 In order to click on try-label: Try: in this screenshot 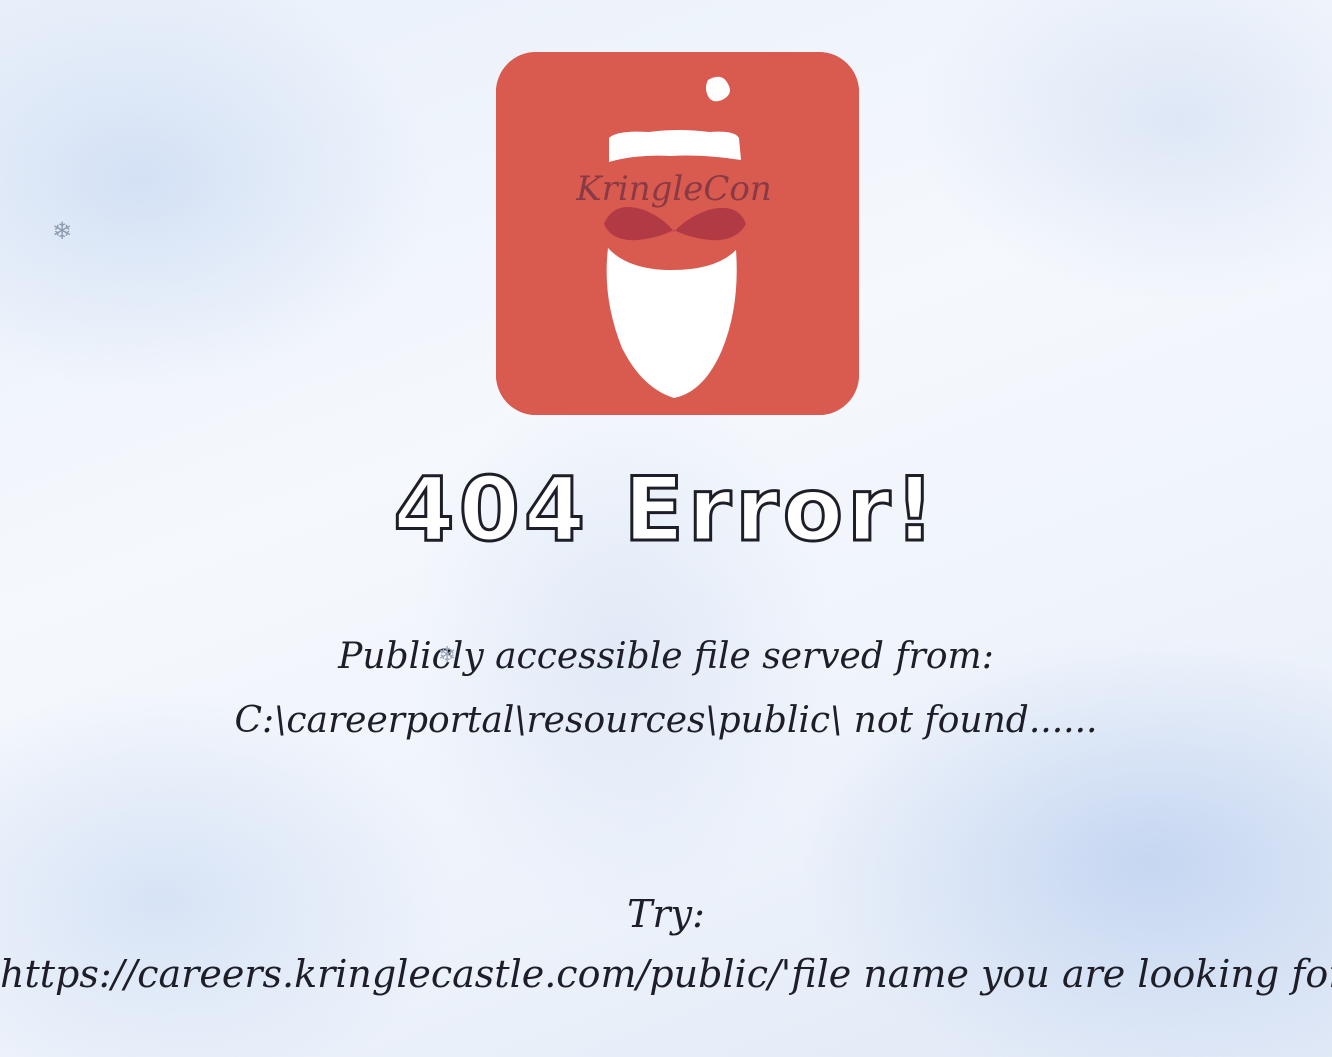, I will do `click(666, 914)`.